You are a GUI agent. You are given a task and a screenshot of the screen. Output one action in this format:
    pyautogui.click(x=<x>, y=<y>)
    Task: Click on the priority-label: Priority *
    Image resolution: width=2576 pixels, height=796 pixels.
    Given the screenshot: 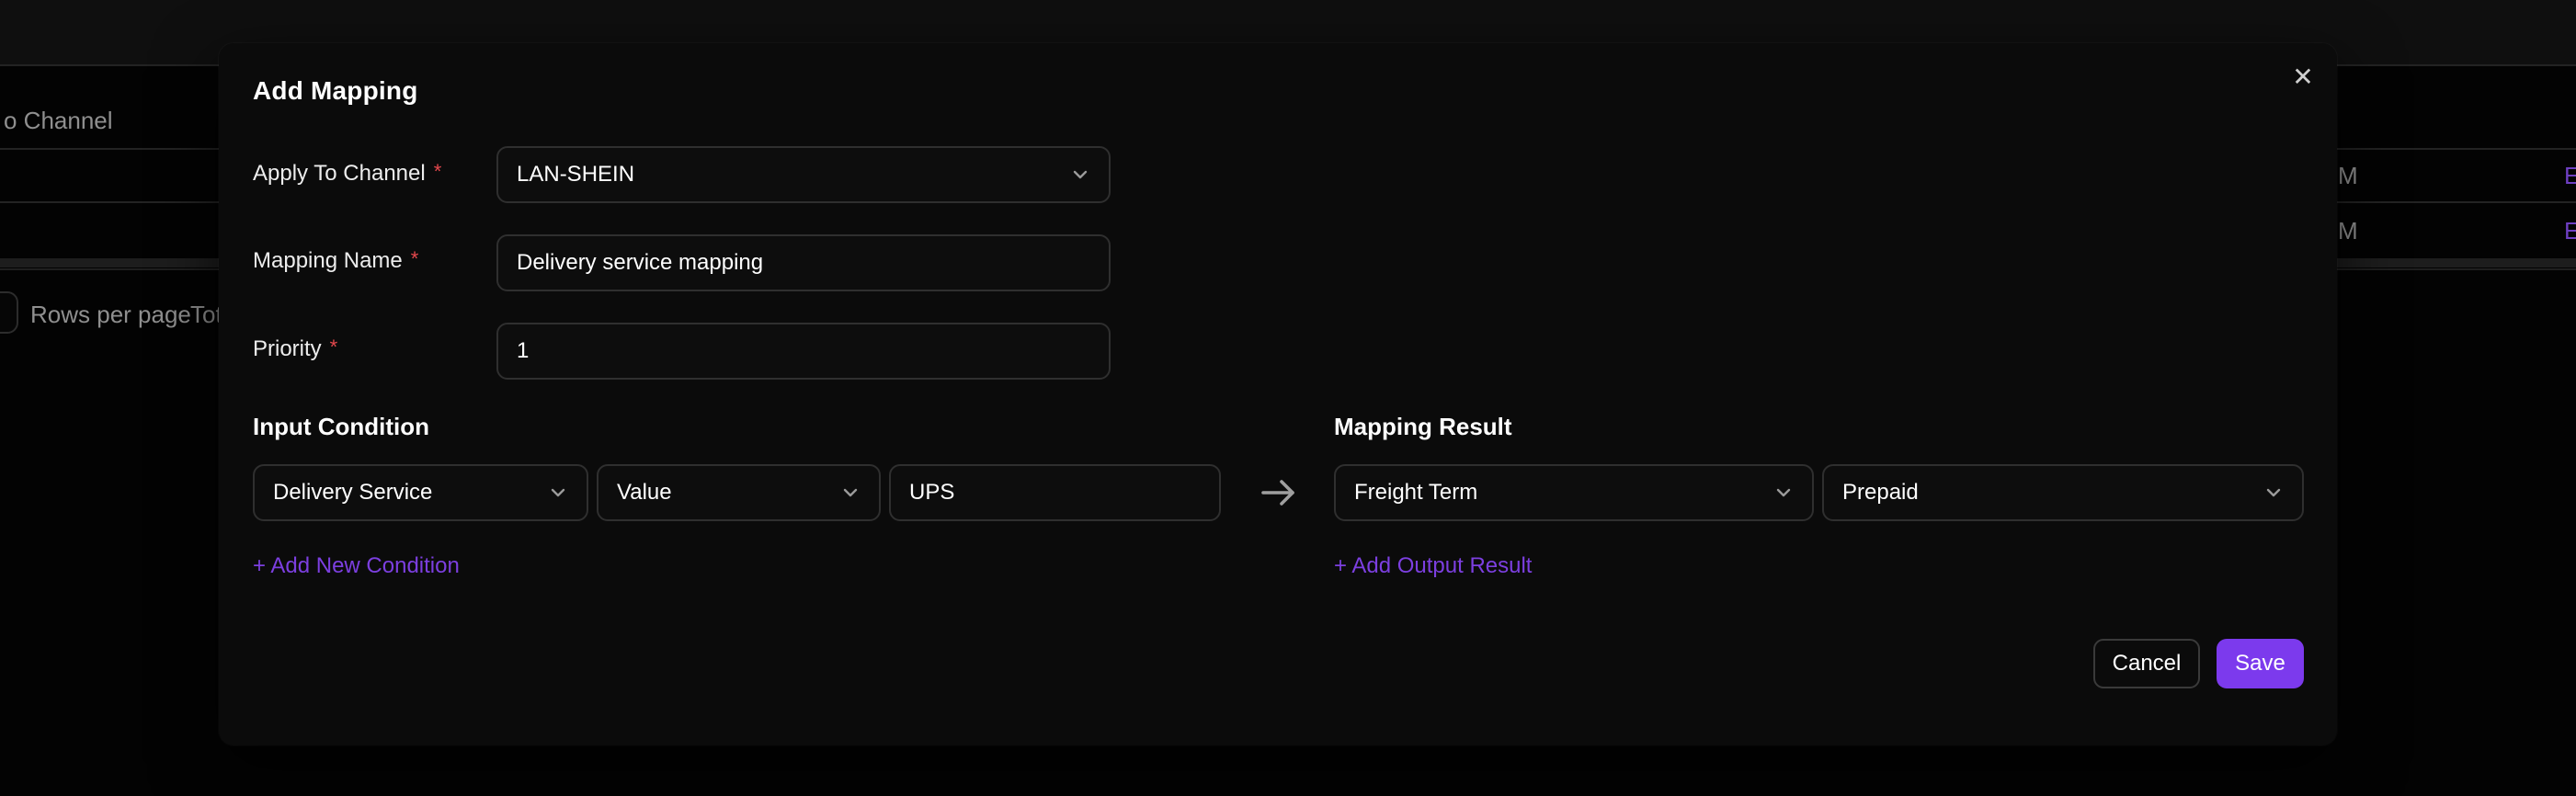 What is the action you would take?
    pyautogui.click(x=295, y=348)
    